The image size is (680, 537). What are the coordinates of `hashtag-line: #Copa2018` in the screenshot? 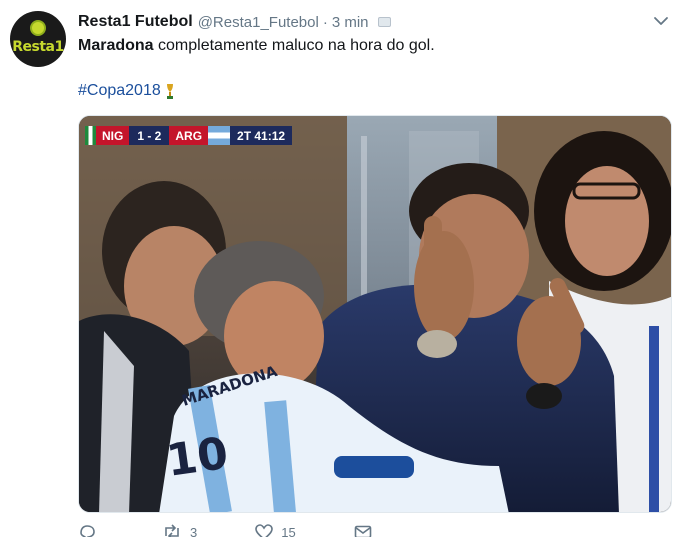 It's located at (126, 91).